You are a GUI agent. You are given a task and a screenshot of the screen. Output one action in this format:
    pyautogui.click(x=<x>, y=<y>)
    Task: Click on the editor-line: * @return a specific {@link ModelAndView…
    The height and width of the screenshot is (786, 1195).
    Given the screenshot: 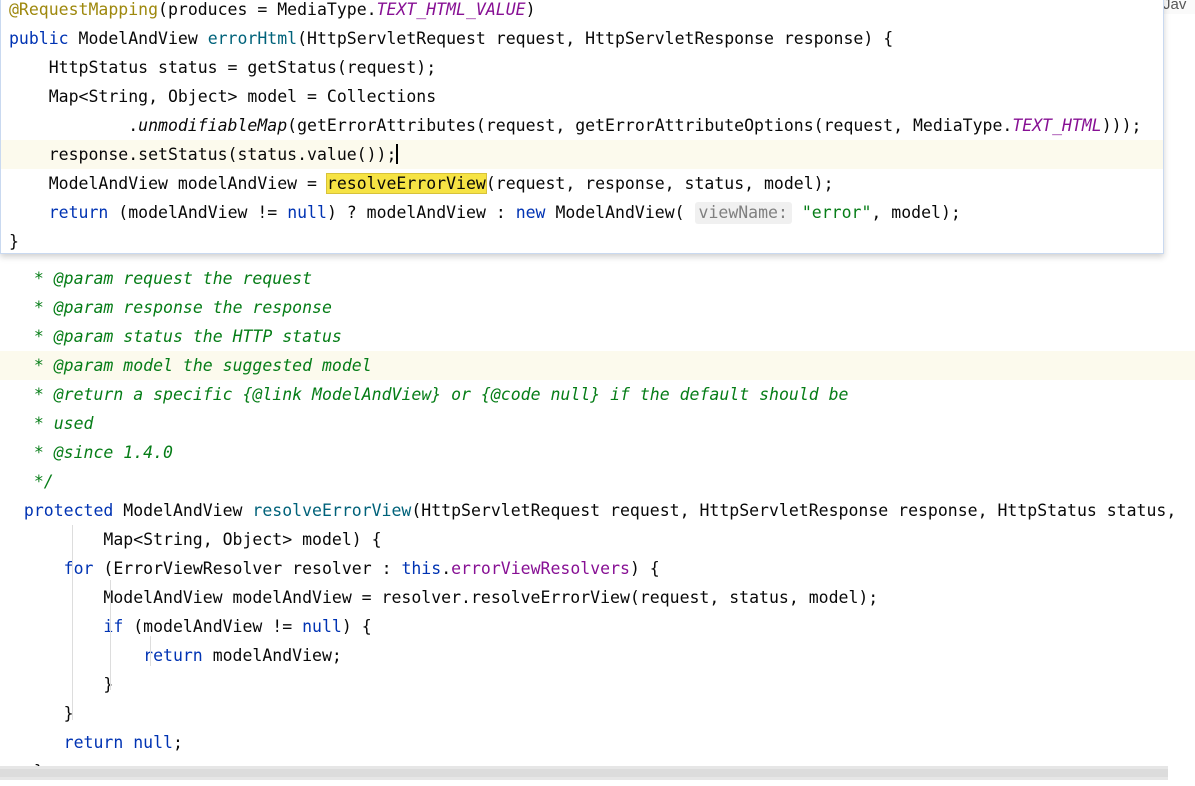 What is the action you would take?
    pyautogui.click(x=597, y=394)
    